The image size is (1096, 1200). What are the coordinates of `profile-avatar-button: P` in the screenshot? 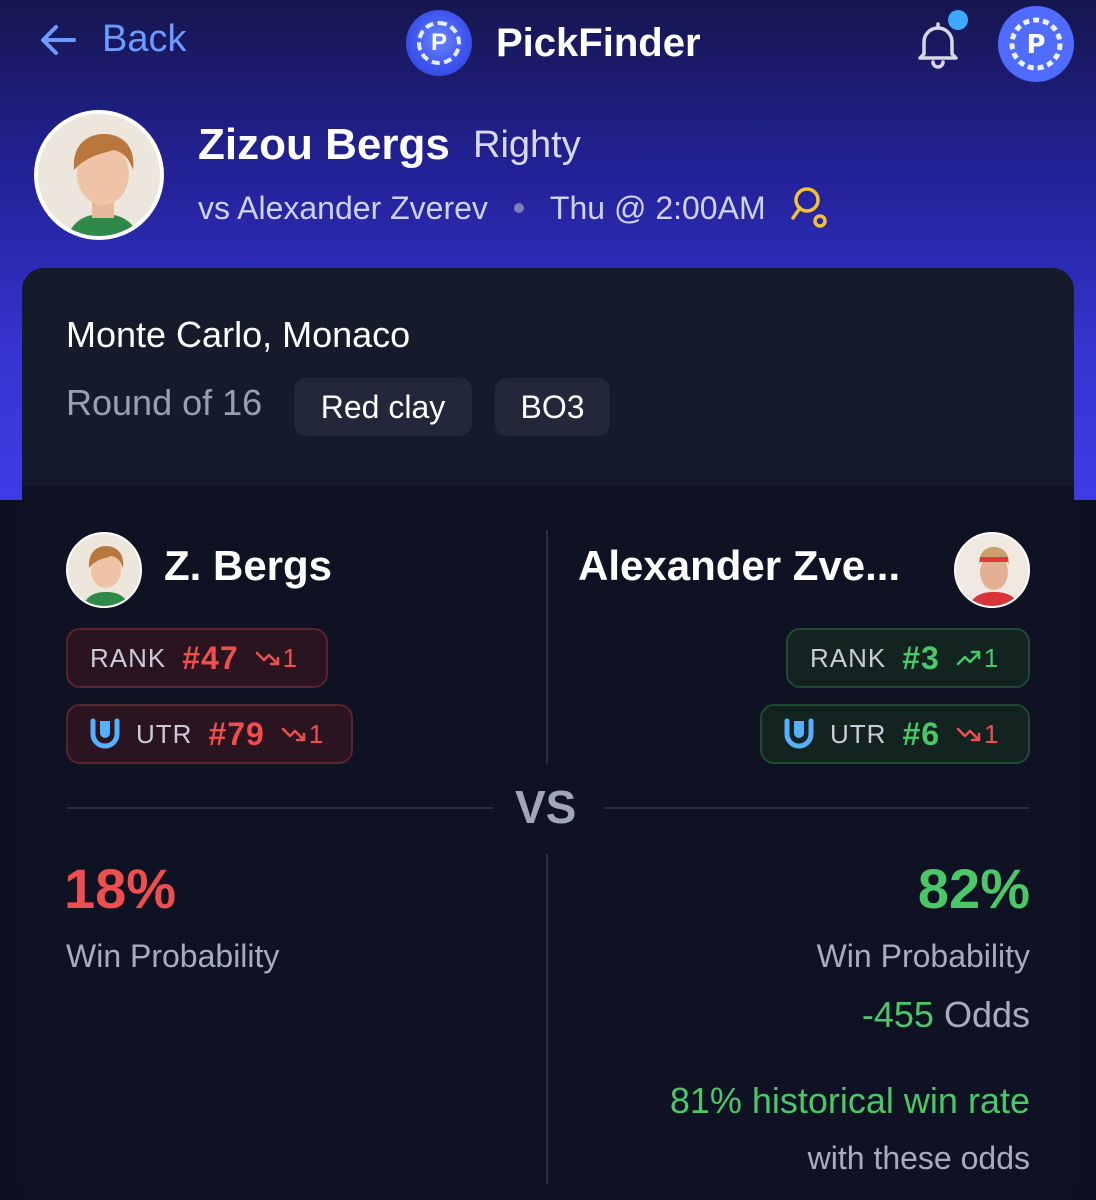 It's located at (1036, 44).